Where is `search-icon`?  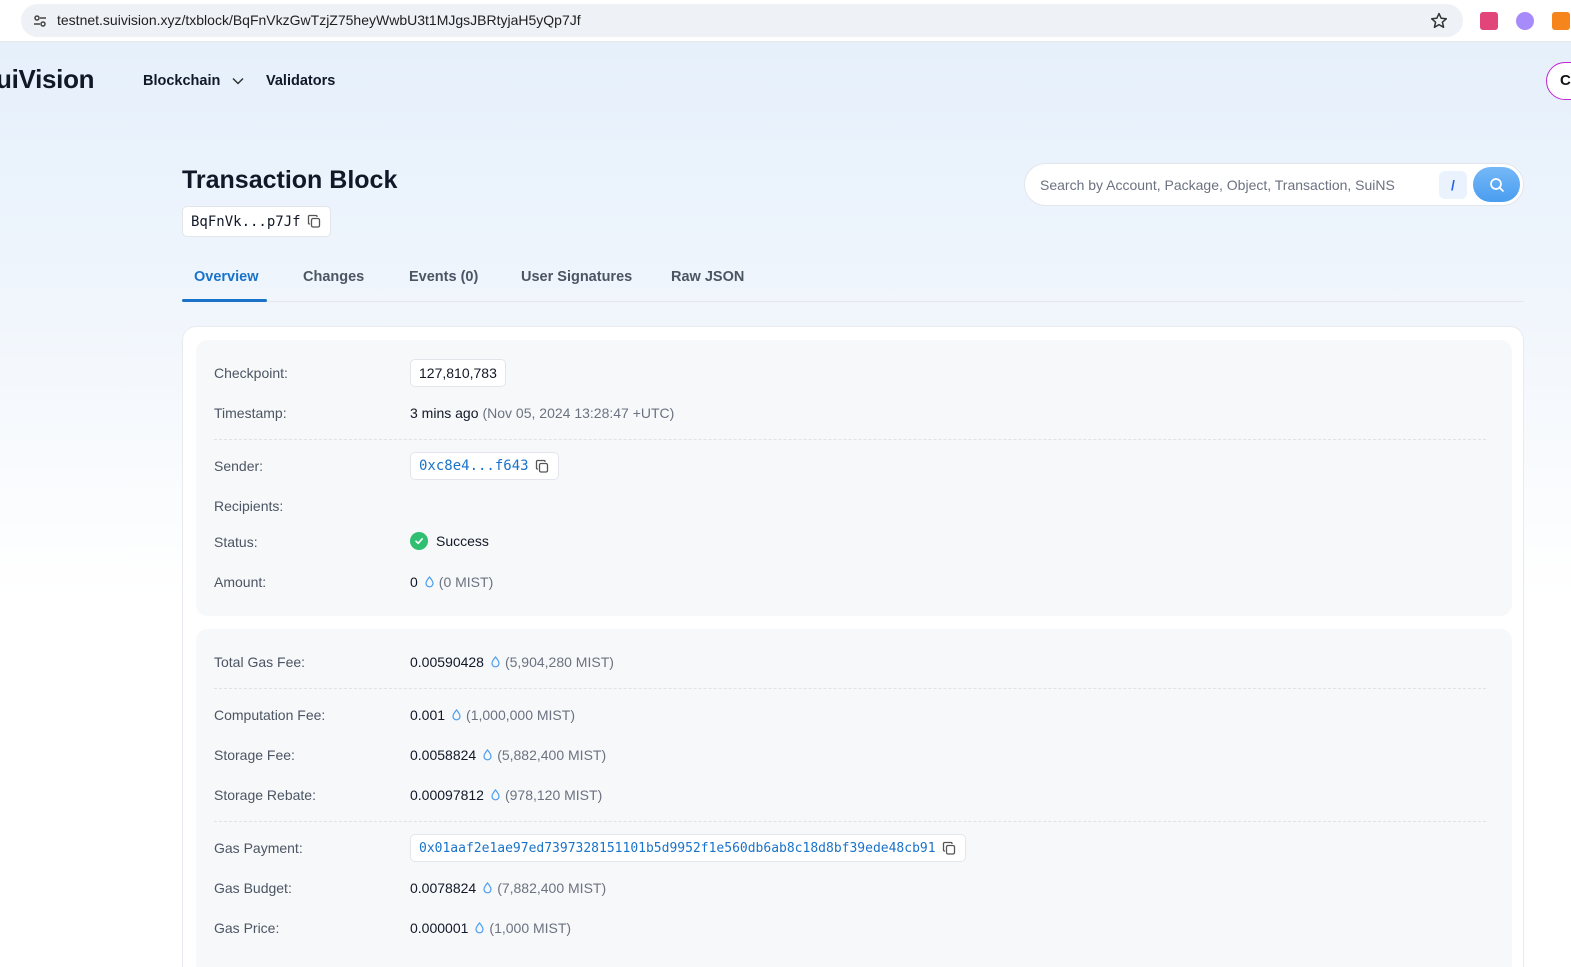 search-icon is located at coordinates (1496, 184).